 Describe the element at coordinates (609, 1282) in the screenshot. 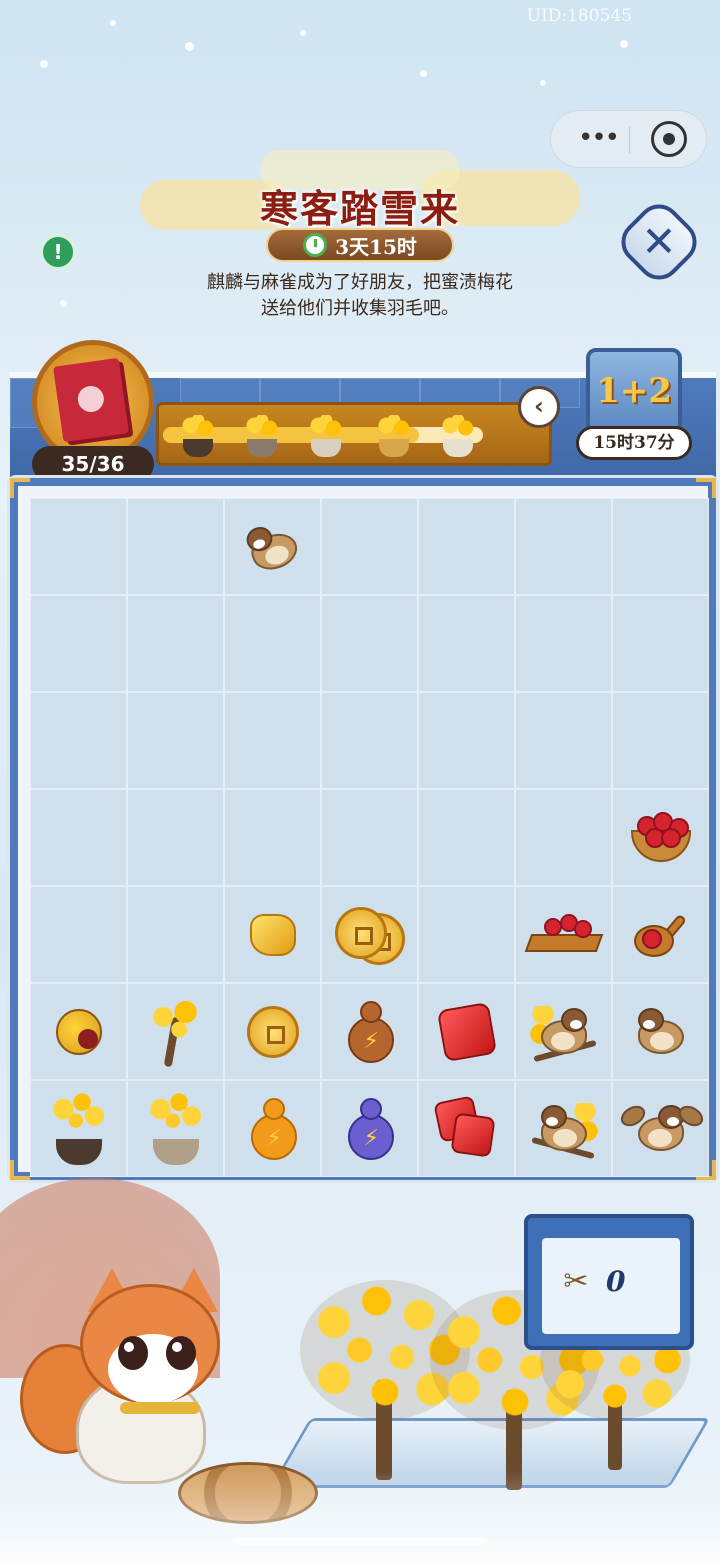

I see `shears-counter-sign: ✂ 0` at that location.